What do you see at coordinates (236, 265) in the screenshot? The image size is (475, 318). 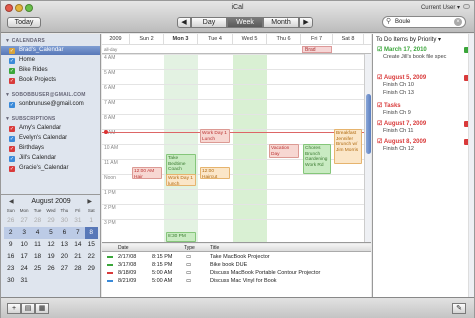 I see `list-row: 3/17/08 8:15 PM ▭ Bike book DUE` at bounding box center [236, 265].